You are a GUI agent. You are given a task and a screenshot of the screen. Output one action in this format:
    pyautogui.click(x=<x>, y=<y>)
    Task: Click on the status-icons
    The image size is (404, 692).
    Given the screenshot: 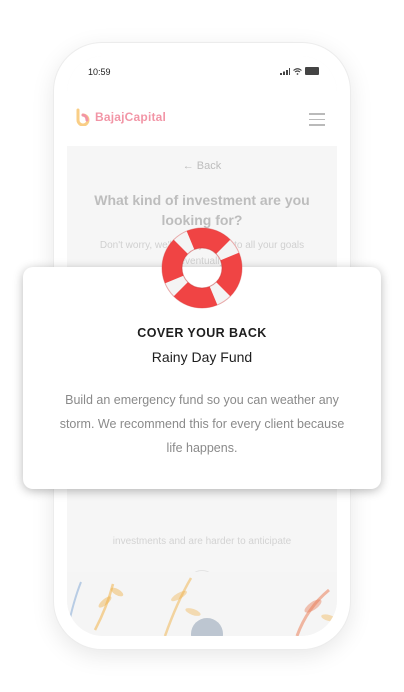 What is the action you would take?
    pyautogui.click(x=299, y=71)
    